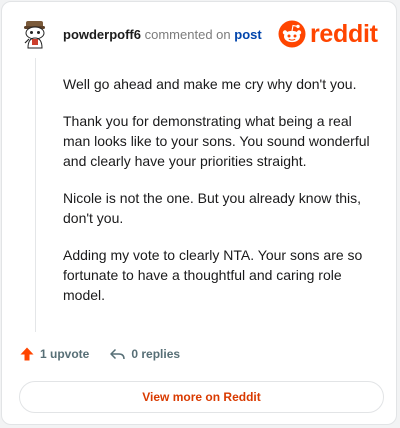 The width and height of the screenshot is (400, 428). I want to click on reply-button: 0 replies, so click(144, 354).